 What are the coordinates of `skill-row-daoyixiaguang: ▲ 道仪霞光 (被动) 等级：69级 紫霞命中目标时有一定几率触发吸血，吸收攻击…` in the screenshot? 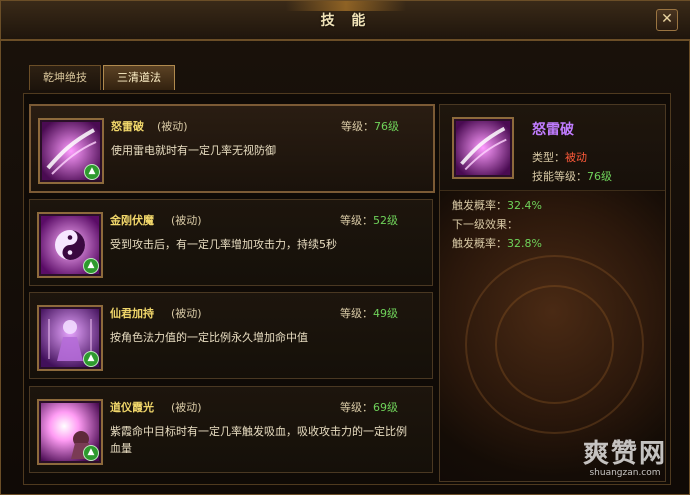 It's located at (231, 429).